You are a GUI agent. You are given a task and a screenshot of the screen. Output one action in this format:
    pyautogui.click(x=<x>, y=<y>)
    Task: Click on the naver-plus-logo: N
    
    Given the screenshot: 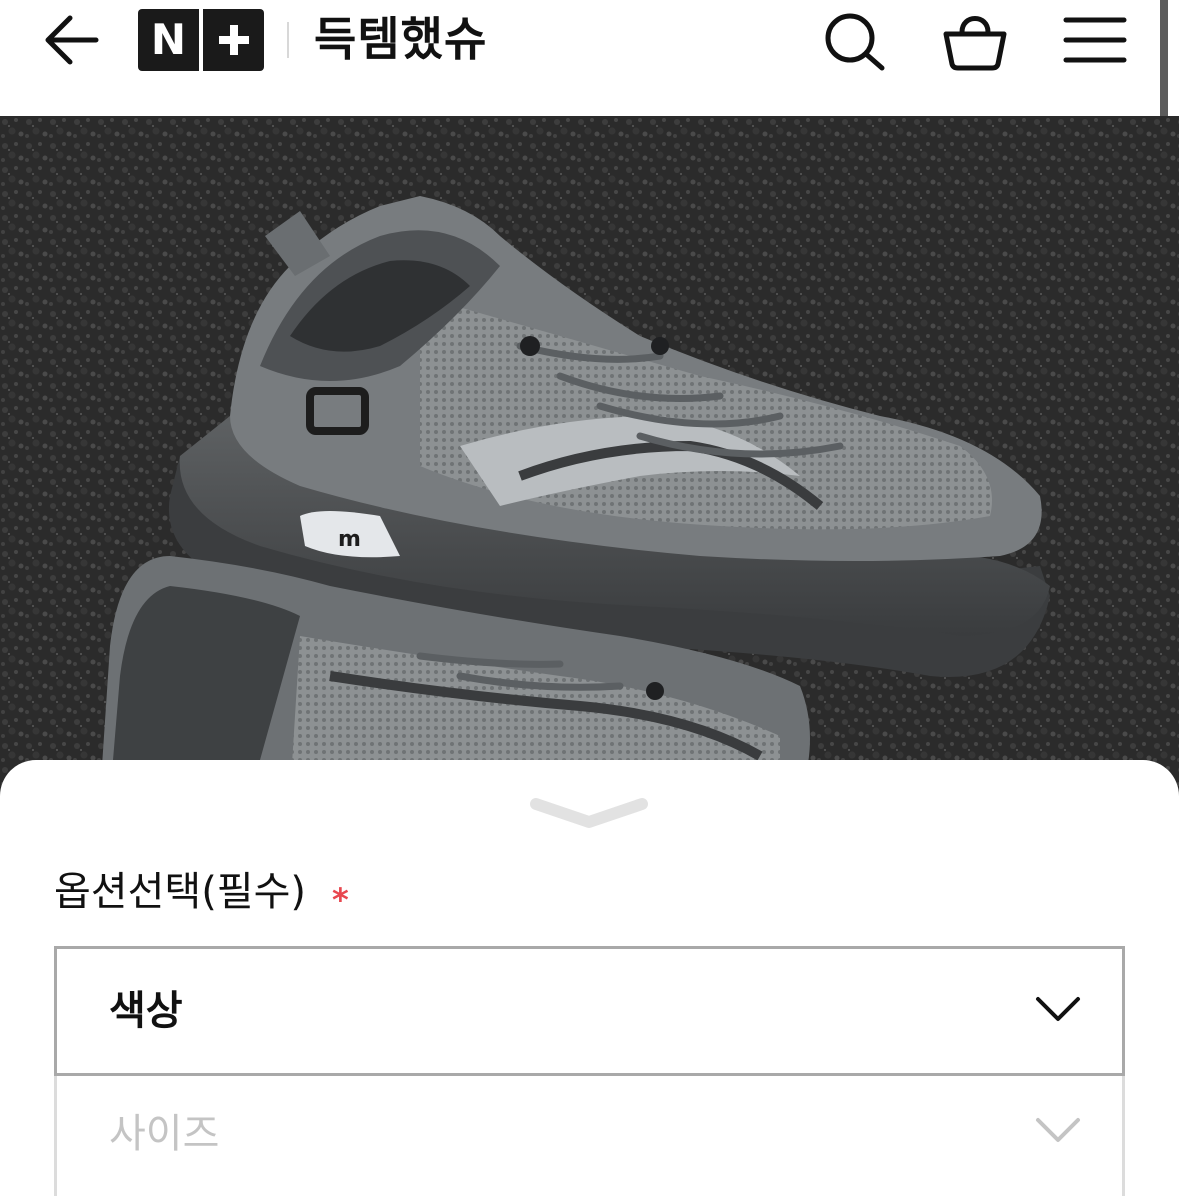 What is the action you would take?
    pyautogui.click(x=201, y=40)
    